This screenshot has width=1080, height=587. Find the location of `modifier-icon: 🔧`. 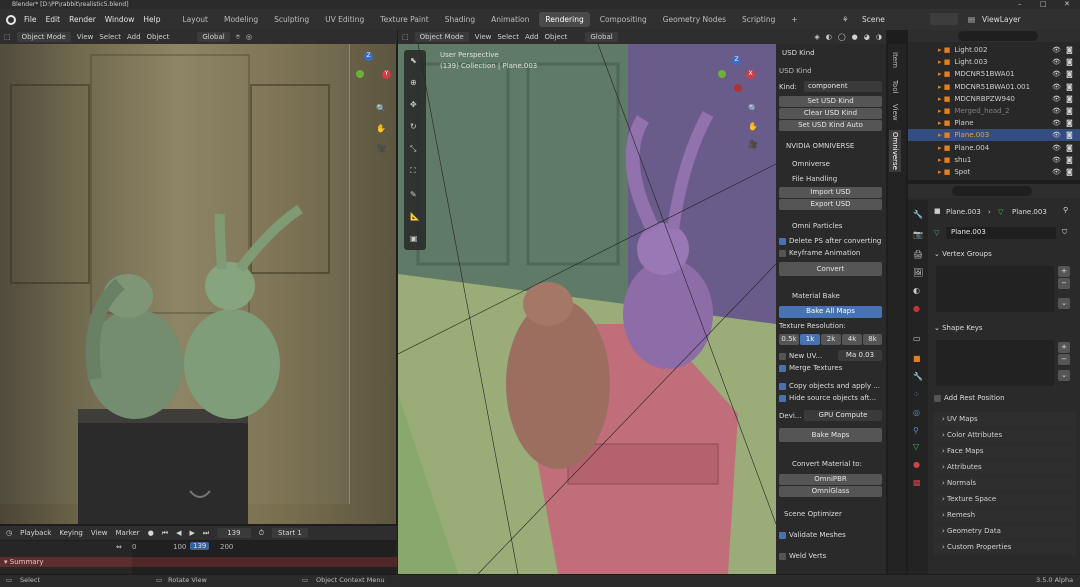

modifier-icon: 🔧 is located at coordinates (918, 376).